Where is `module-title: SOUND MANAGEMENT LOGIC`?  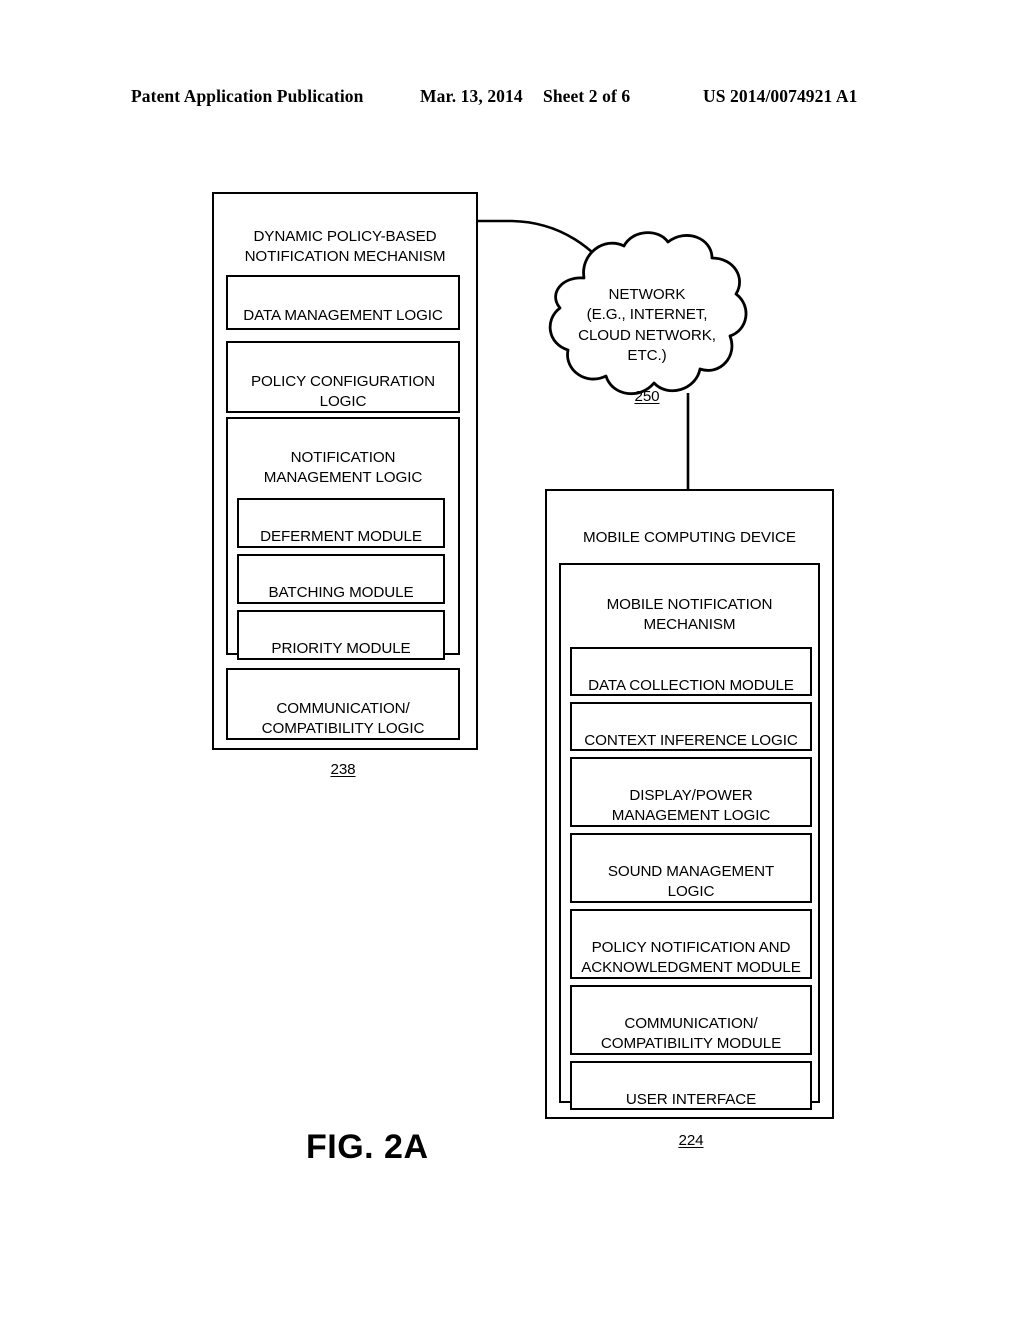
module-title: SOUND MANAGEMENT LOGIC is located at coordinates (691, 881).